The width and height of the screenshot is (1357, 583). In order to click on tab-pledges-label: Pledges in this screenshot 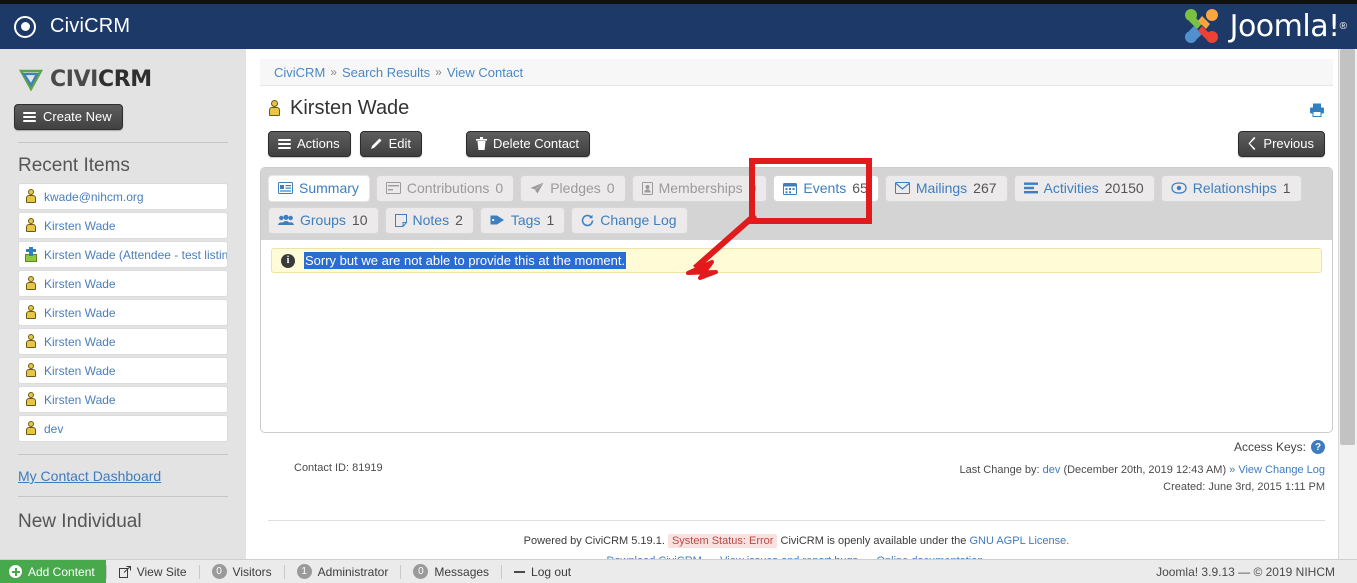, I will do `click(575, 188)`.